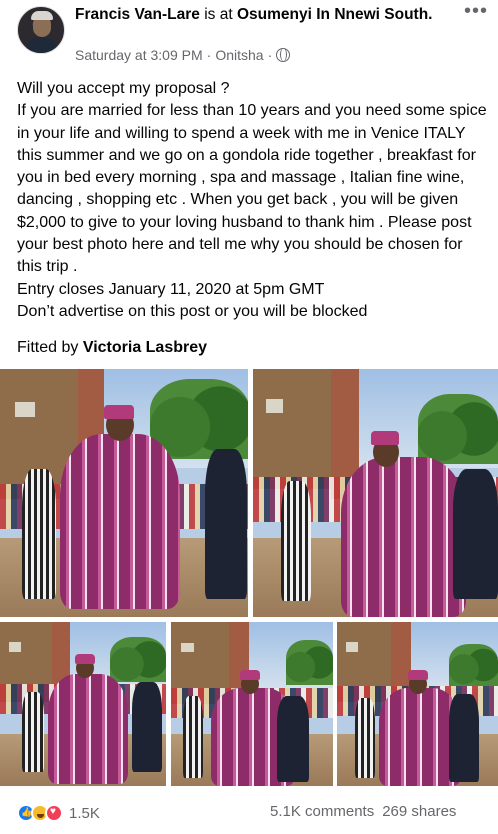 This screenshot has height=834, width=498. I want to click on post-credit: Fitted by Victoria Lasbrey, so click(112, 348).